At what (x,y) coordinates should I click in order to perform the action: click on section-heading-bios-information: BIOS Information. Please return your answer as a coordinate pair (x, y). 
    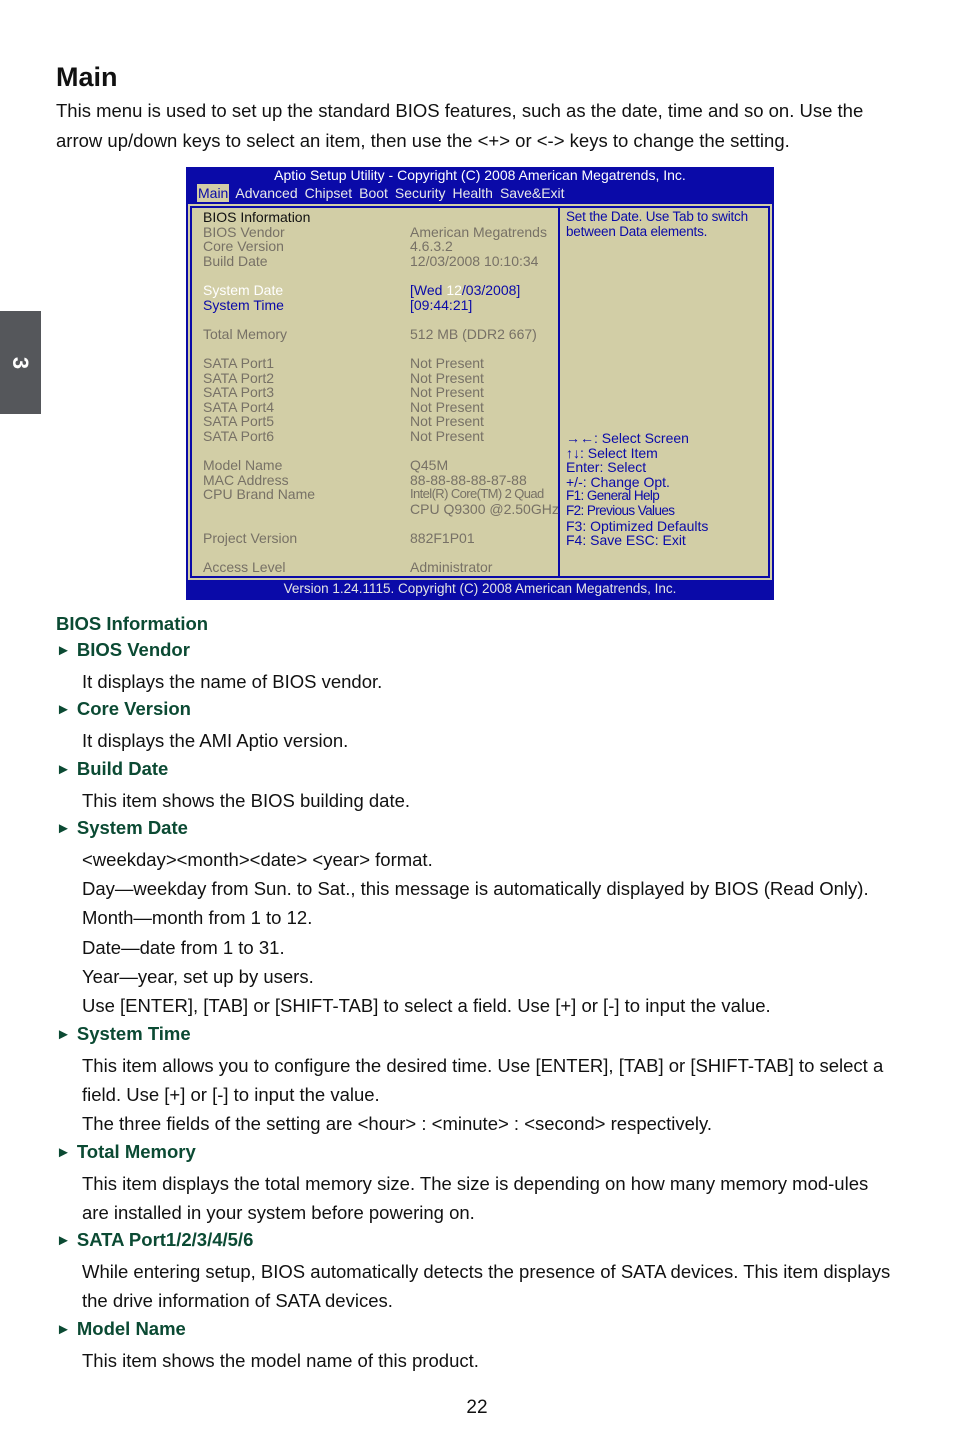
    Looking at the image, I should click on (132, 623).